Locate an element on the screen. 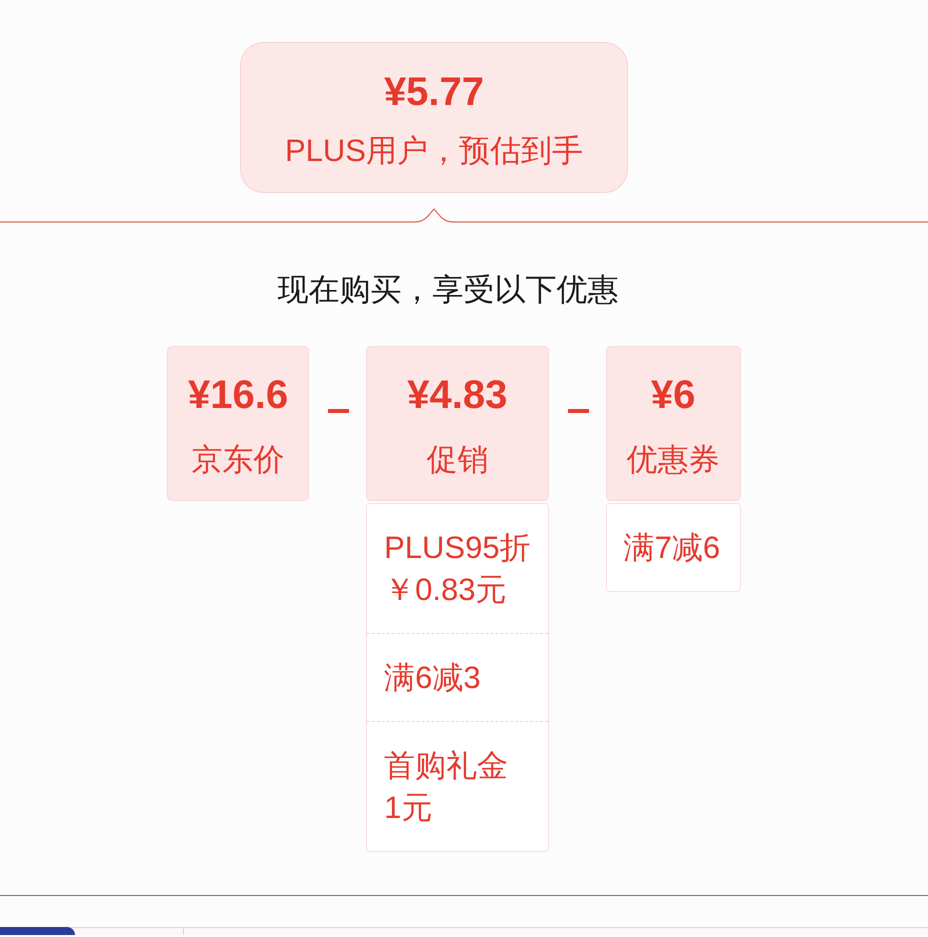 Image resolution: width=928 pixels, height=937 pixels. bottom-tab is located at coordinates (37, 931).